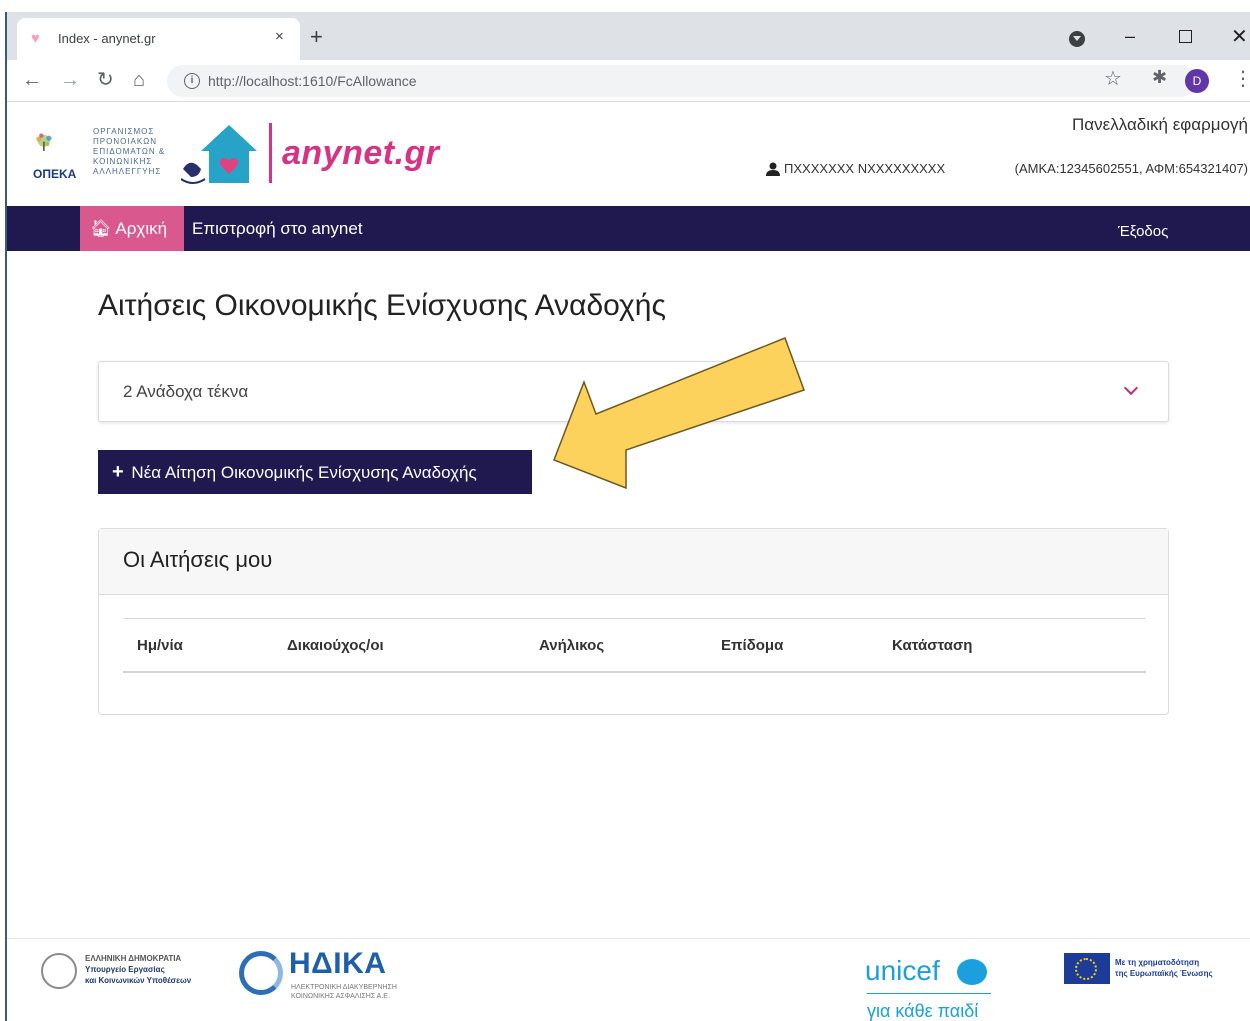  Describe the element at coordinates (70, 80) in the screenshot. I see `forward-arrow-icon: →` at that location.